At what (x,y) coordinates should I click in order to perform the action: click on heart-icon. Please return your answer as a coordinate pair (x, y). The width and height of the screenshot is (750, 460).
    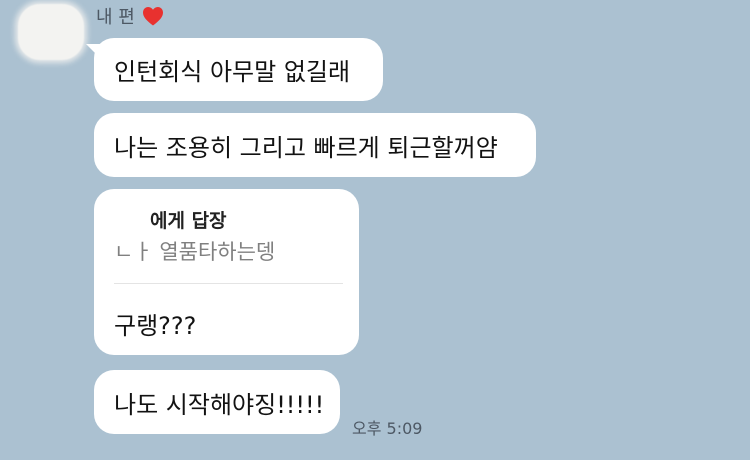
    Looking at the image, I should click on (153, 16).